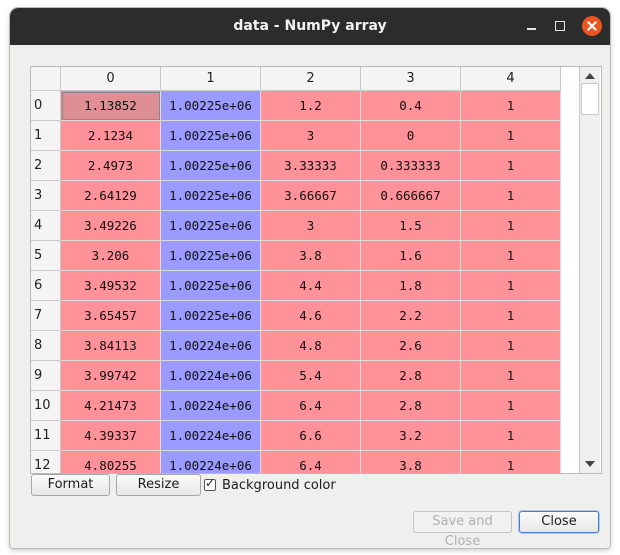 The width and height of the screenshot is (620, 555). Describe the element at coordinates (270, 484) in the screenshot. I see `background-color-toggle: ✓ Background color` at that location.